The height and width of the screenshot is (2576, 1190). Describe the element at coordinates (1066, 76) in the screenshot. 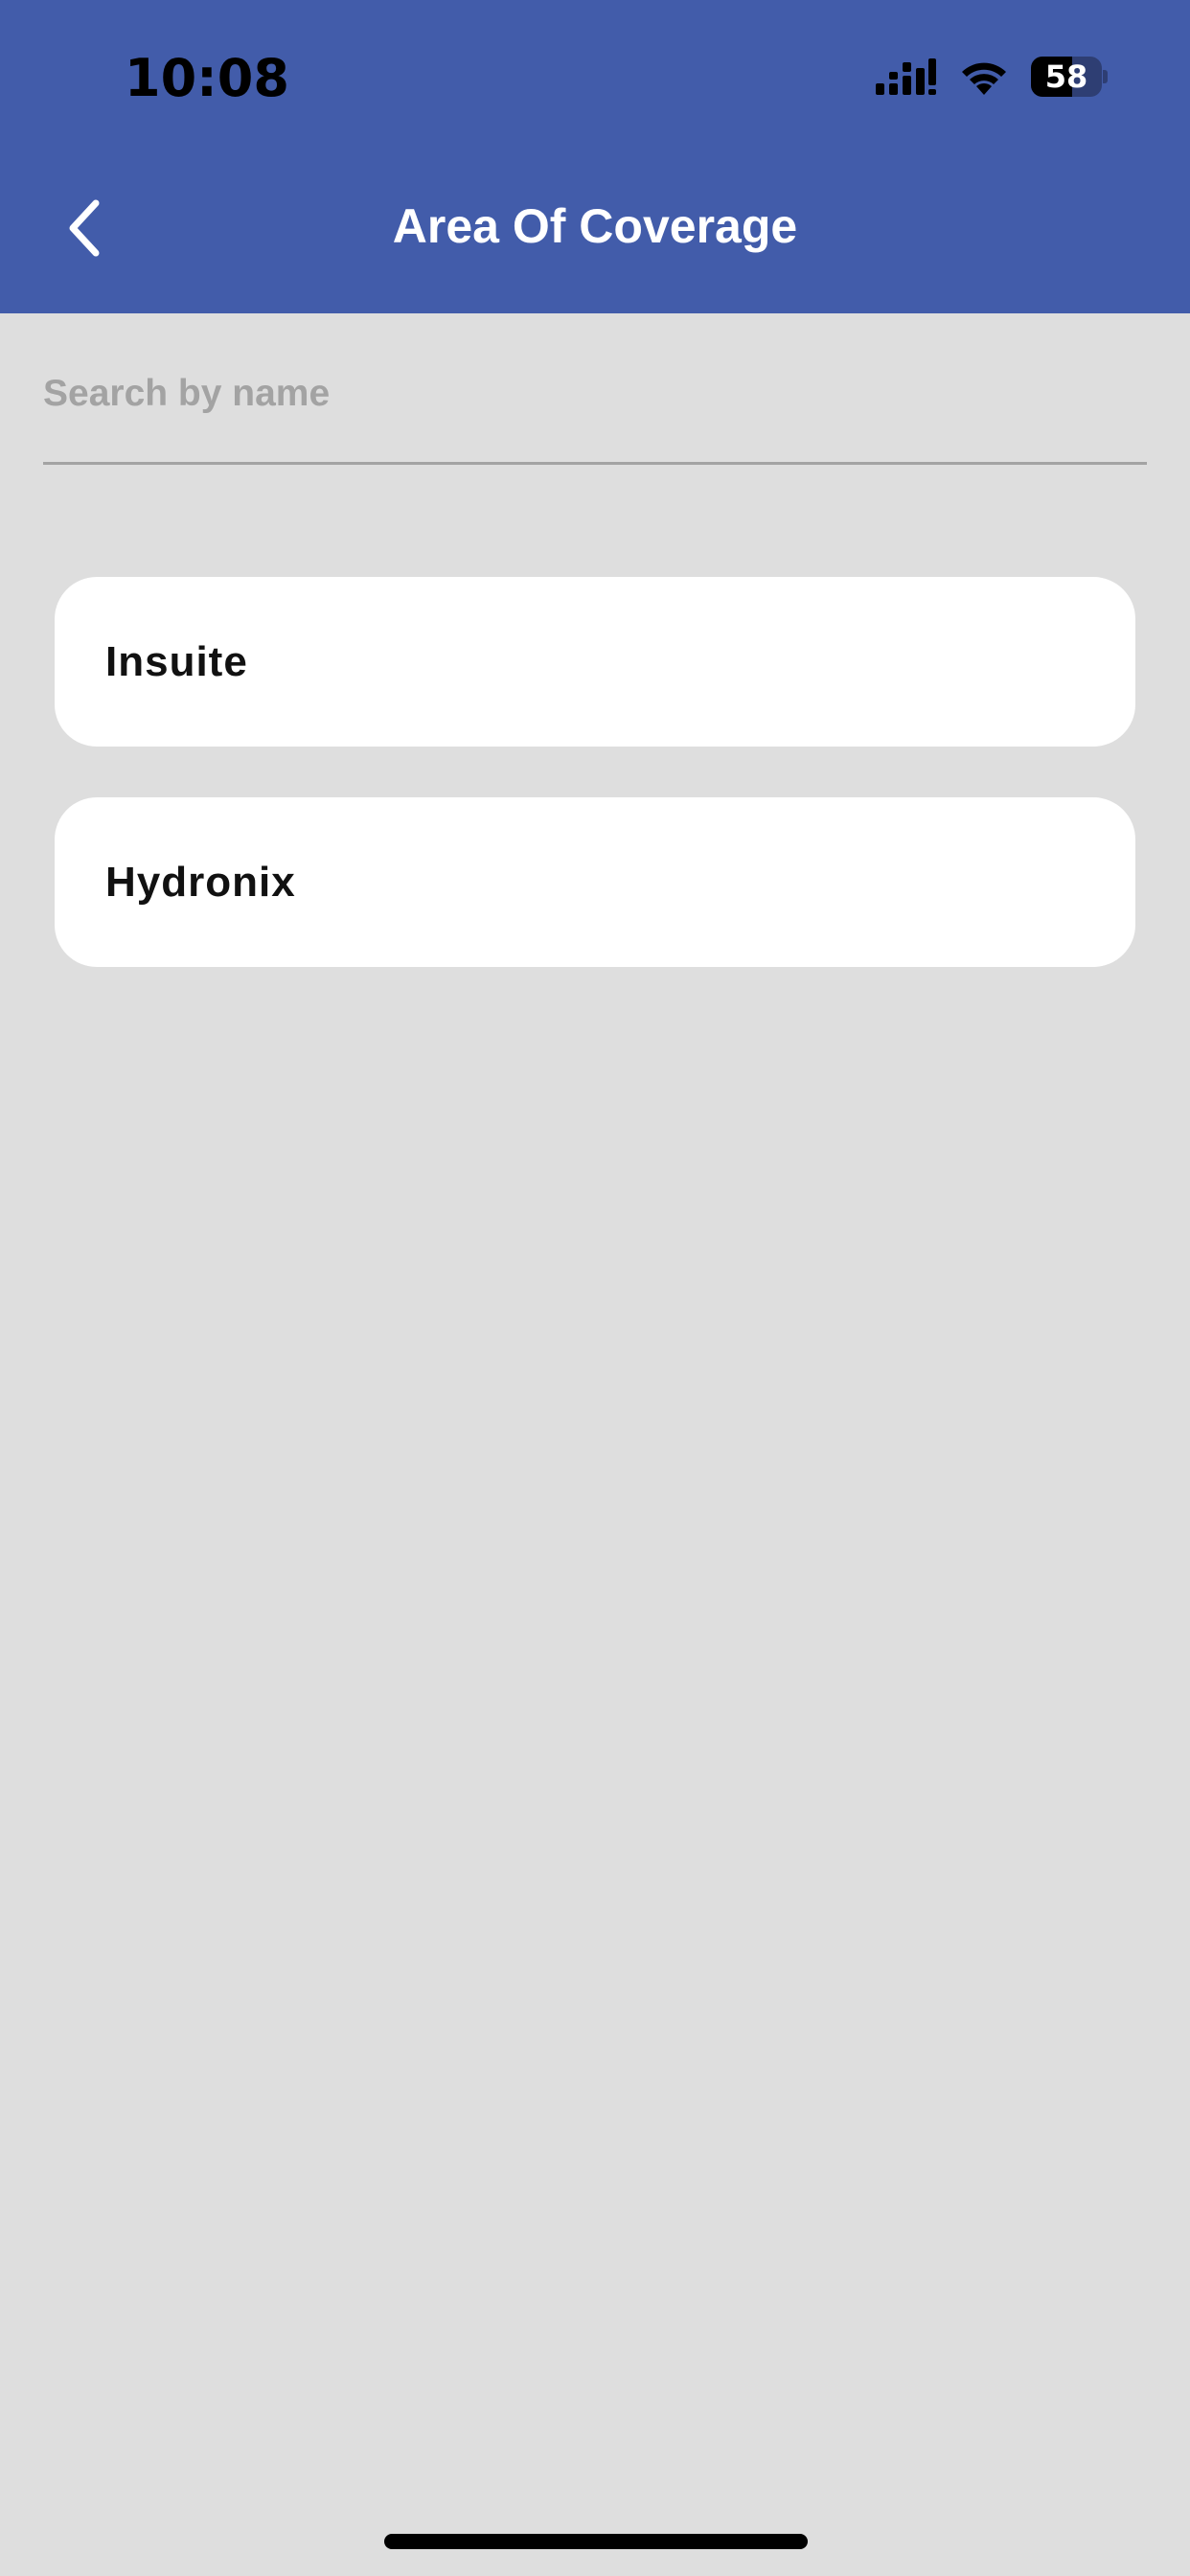

I see `battery-percentage: 58` at that location.